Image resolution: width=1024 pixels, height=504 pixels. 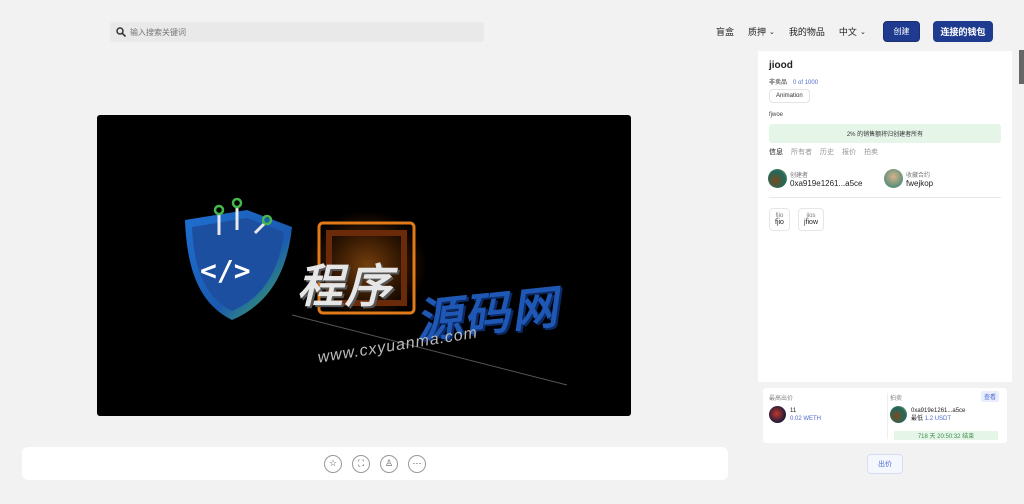 I want to click on search-bar, so click(x=297, y=32).